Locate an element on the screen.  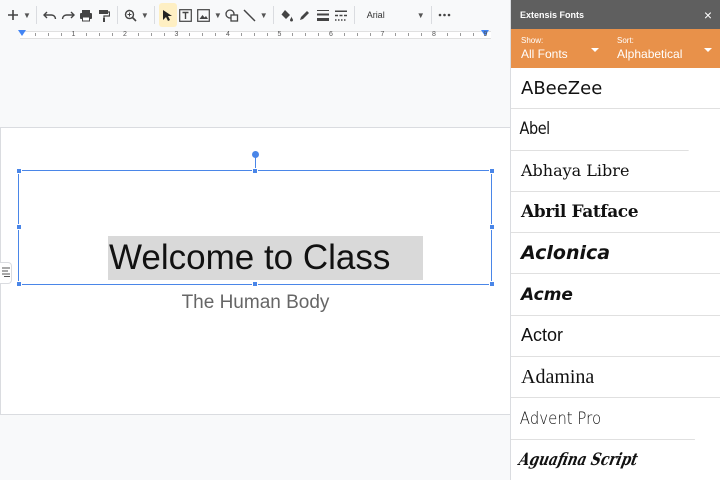
resize-handle-right is located at coordinates (492, 227).